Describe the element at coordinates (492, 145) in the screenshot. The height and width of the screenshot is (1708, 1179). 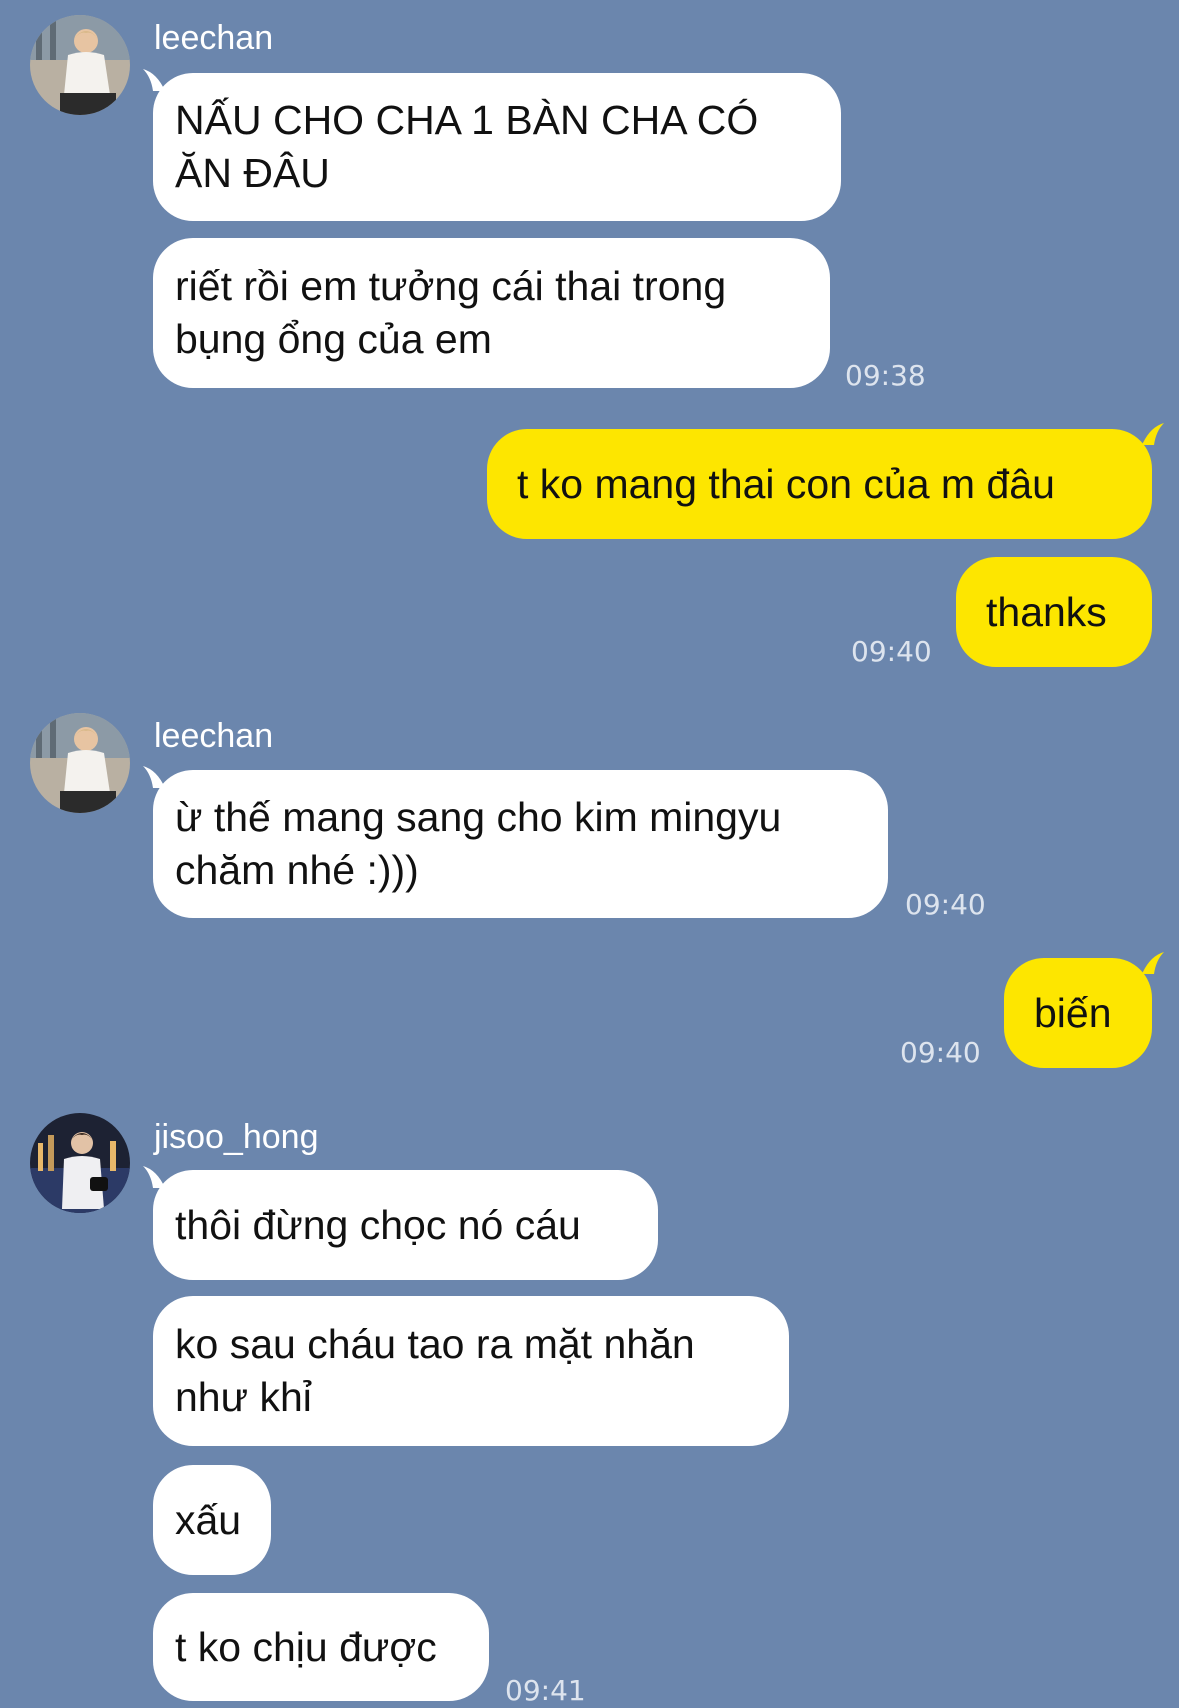
I see `incoming-message: NẤU CHO CHA 1 BÀN CHA CÓ ĂN ĐÂU` at that location.